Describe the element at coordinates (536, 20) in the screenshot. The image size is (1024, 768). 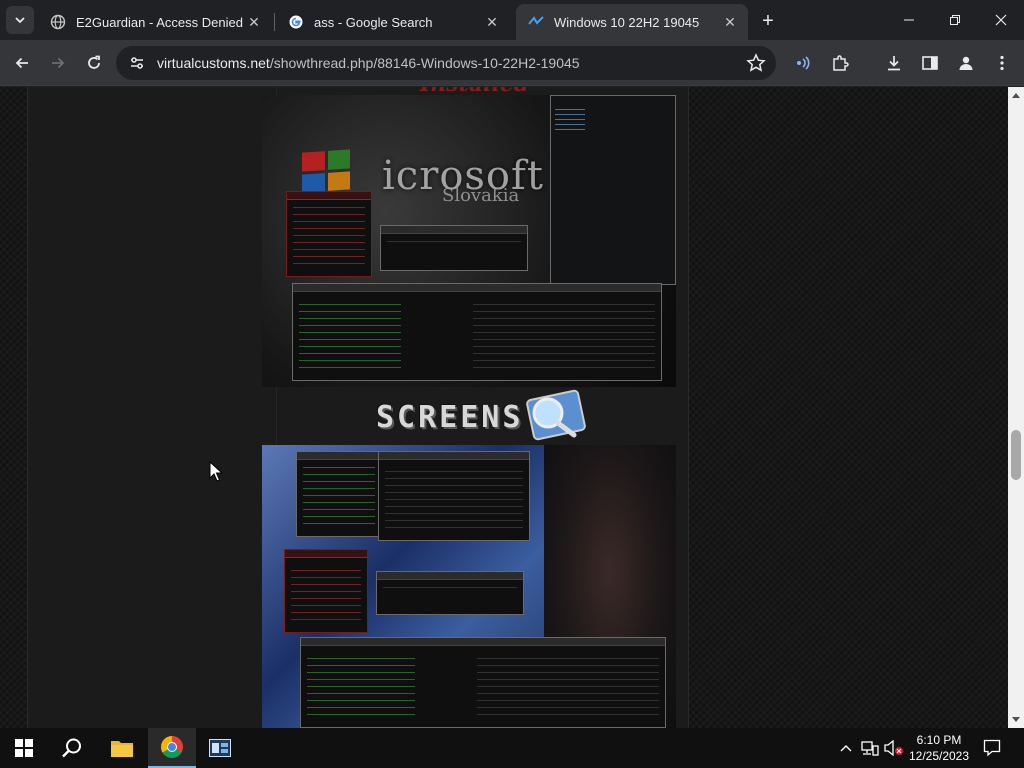
I see `site-favicon-icon` at that location.